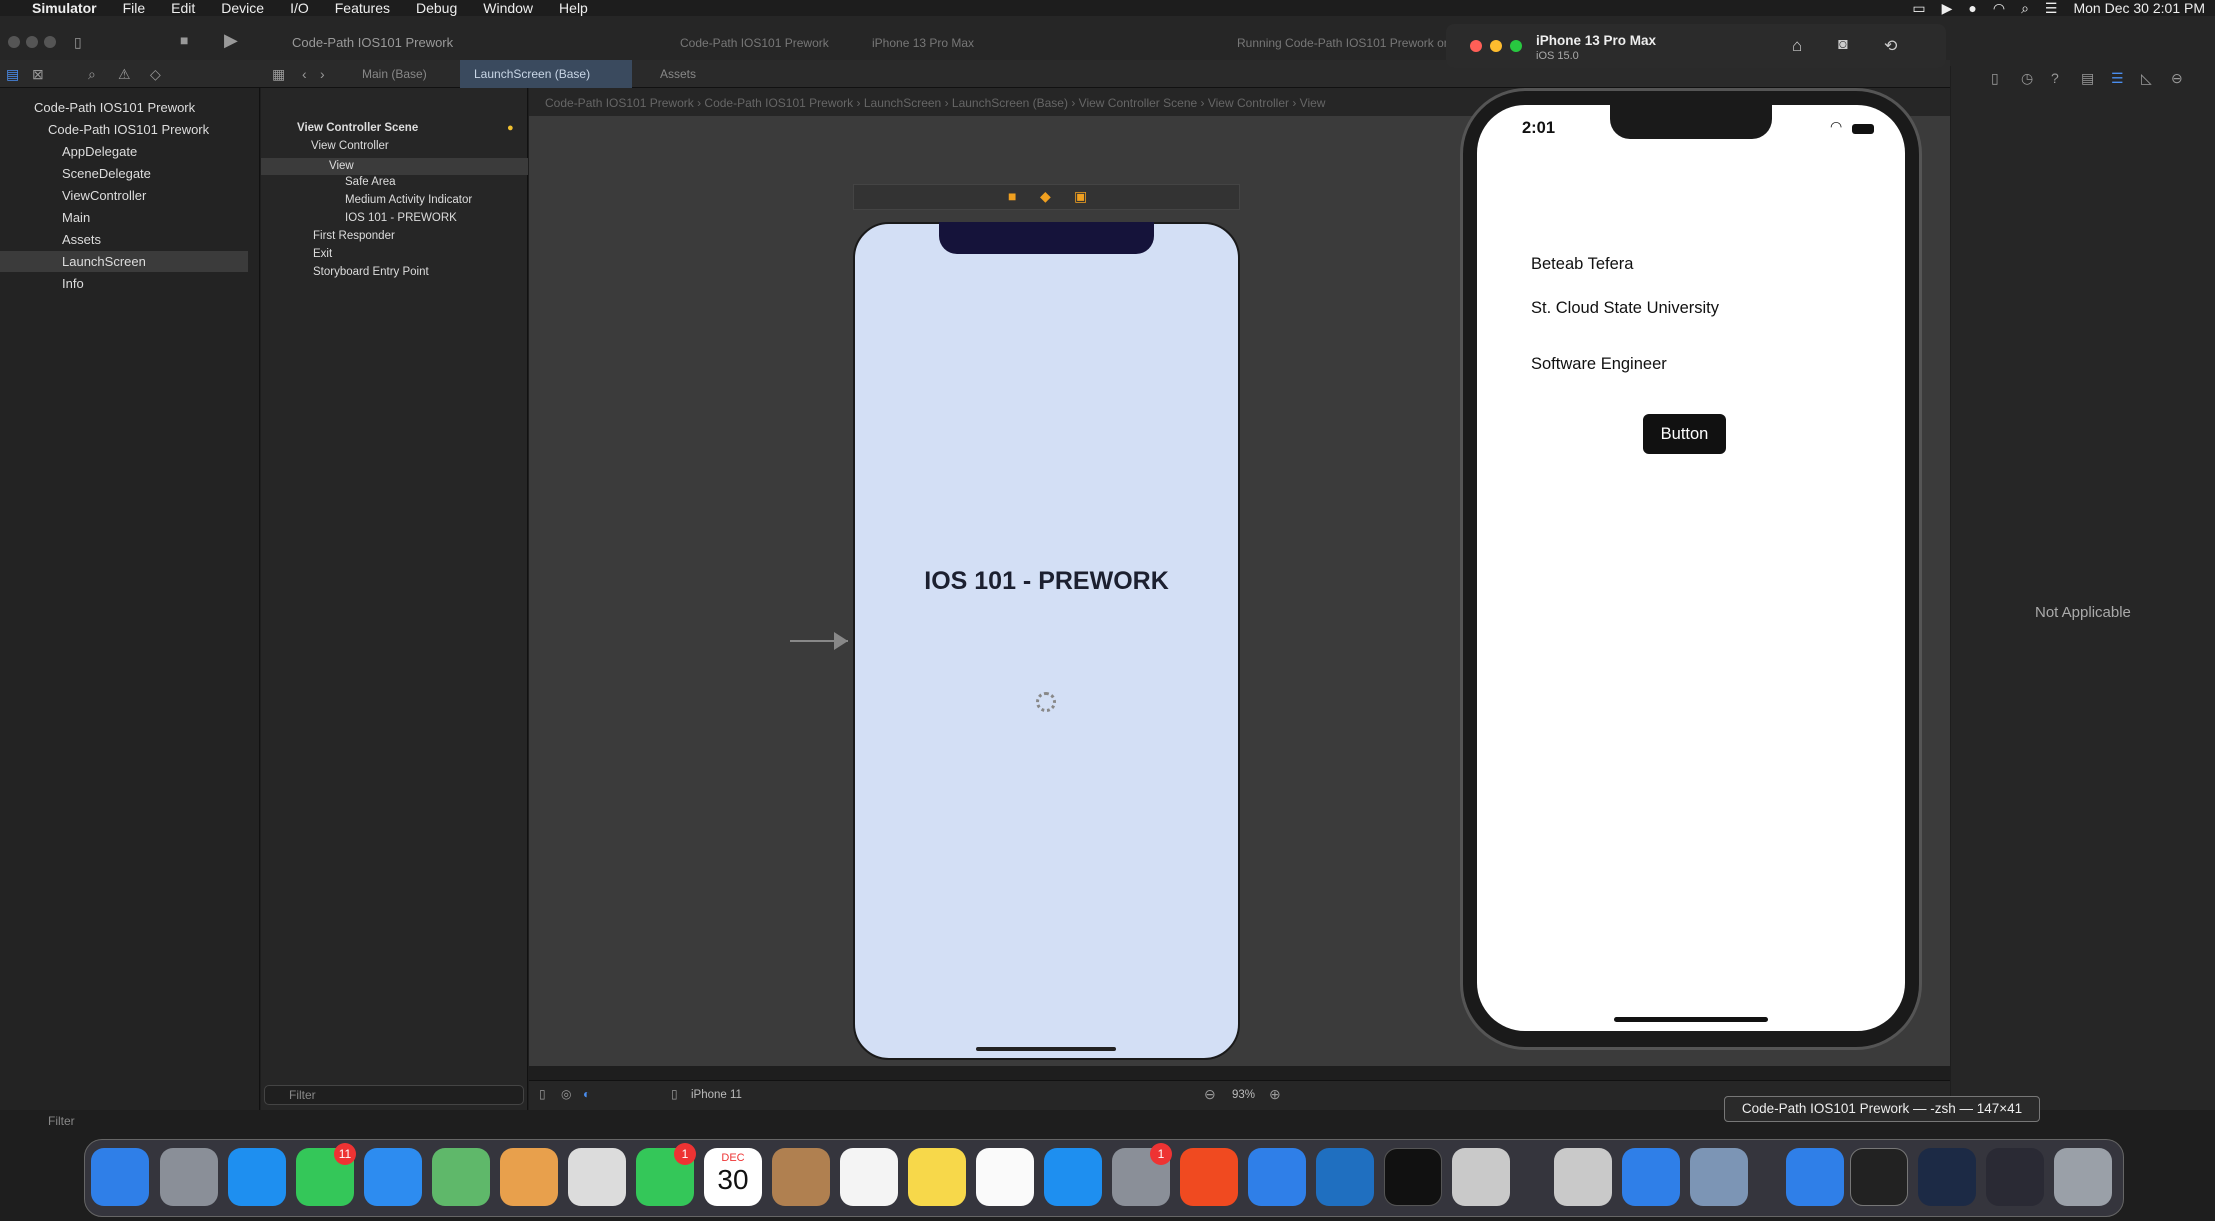  What do you see at coordinates (1583, 1177) in the screenshot?
I see `simulator-dock-icon` at bounding box center [1583, 1177].